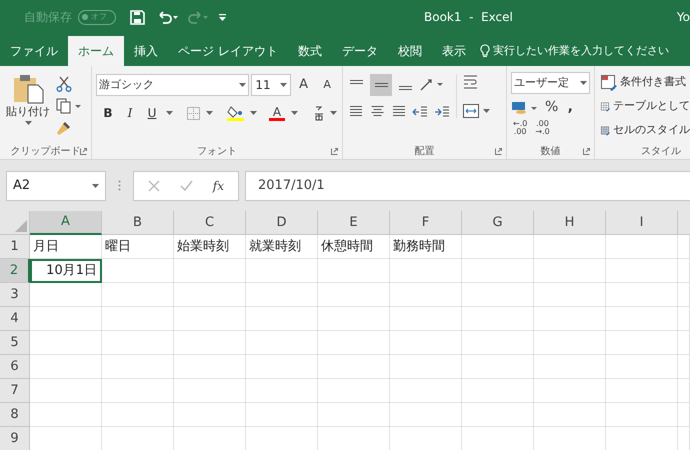  What do you see at coordinates (282, 247) in the screenshot?
I see `table-cell: 就業時刻` at bounding box center [282, 247].